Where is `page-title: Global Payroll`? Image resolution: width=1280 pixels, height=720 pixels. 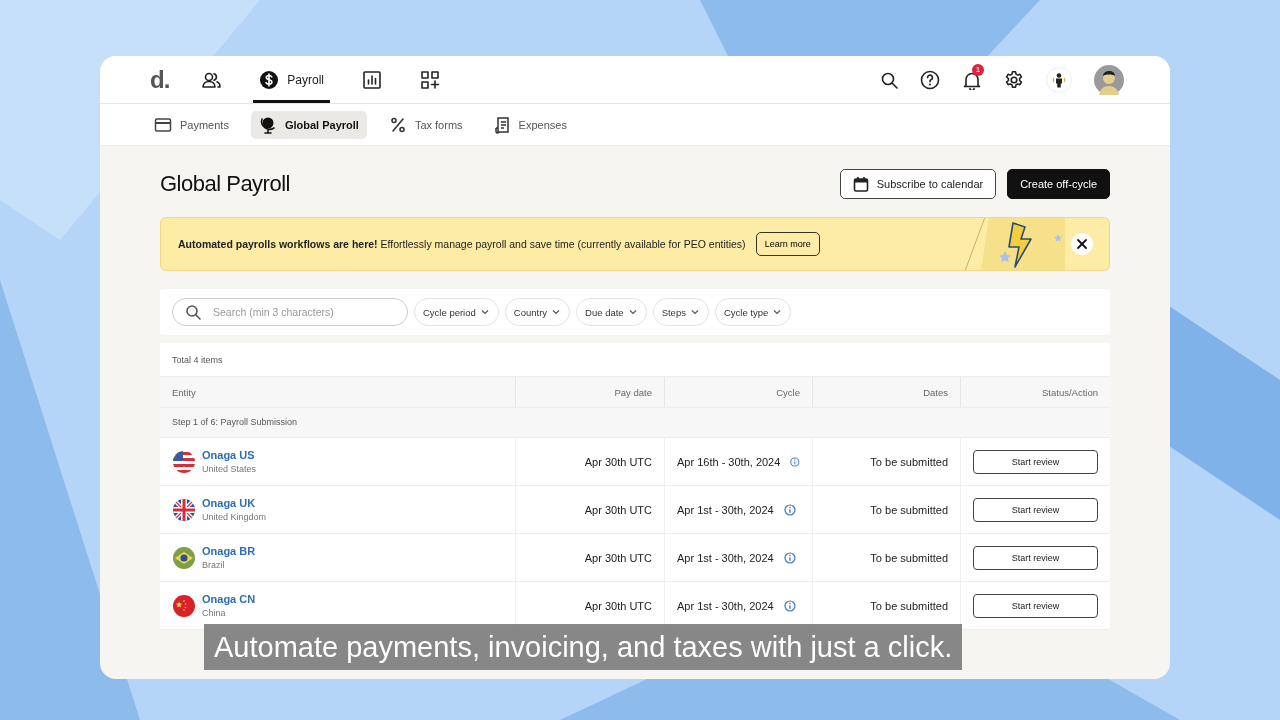 page-title: Global Payroll is located at coordinates (225, 184).